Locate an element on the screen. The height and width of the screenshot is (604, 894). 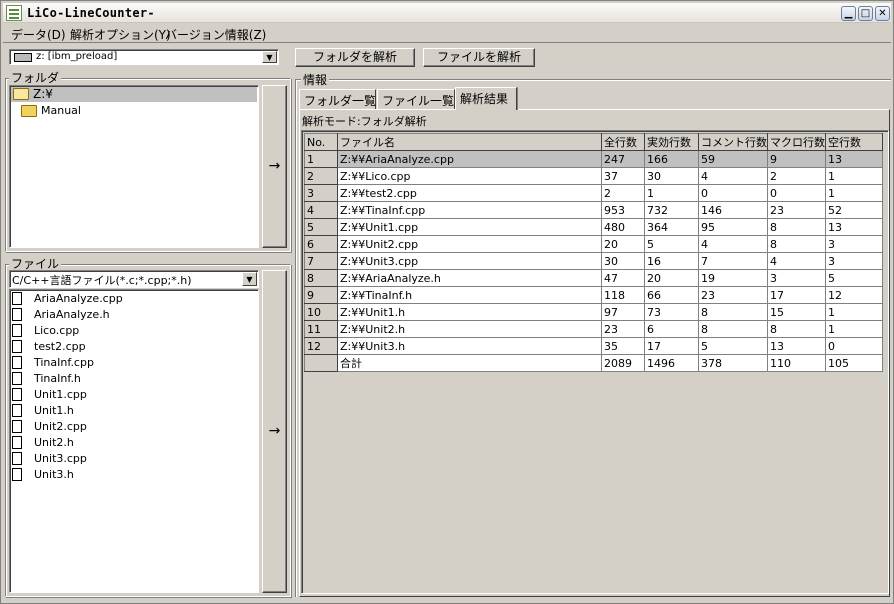
table-cell: 23 is located at coordinates (733, 295).